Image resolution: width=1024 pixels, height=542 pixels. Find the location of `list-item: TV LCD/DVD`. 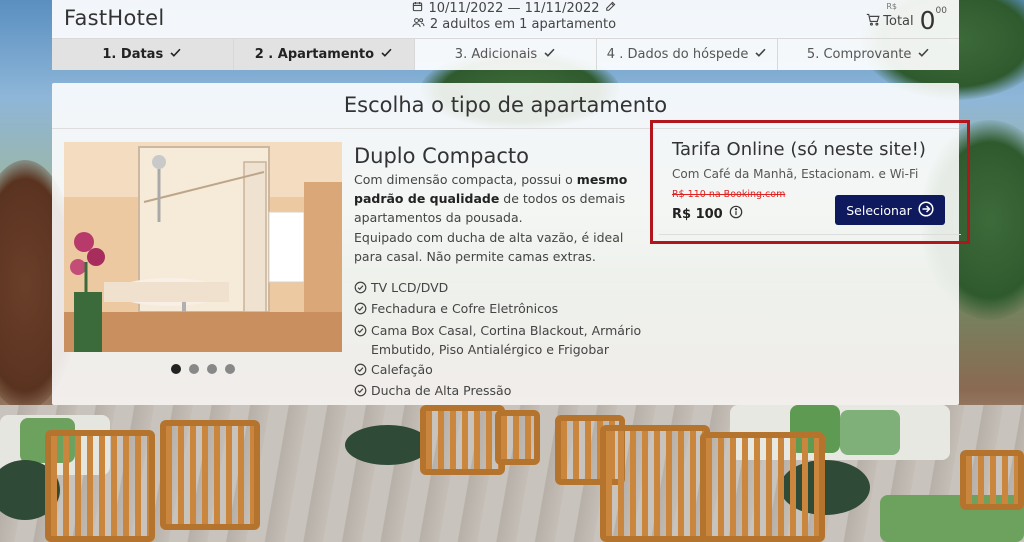

list-item: TV LCD/DVD is located at coordinates (504, 288).